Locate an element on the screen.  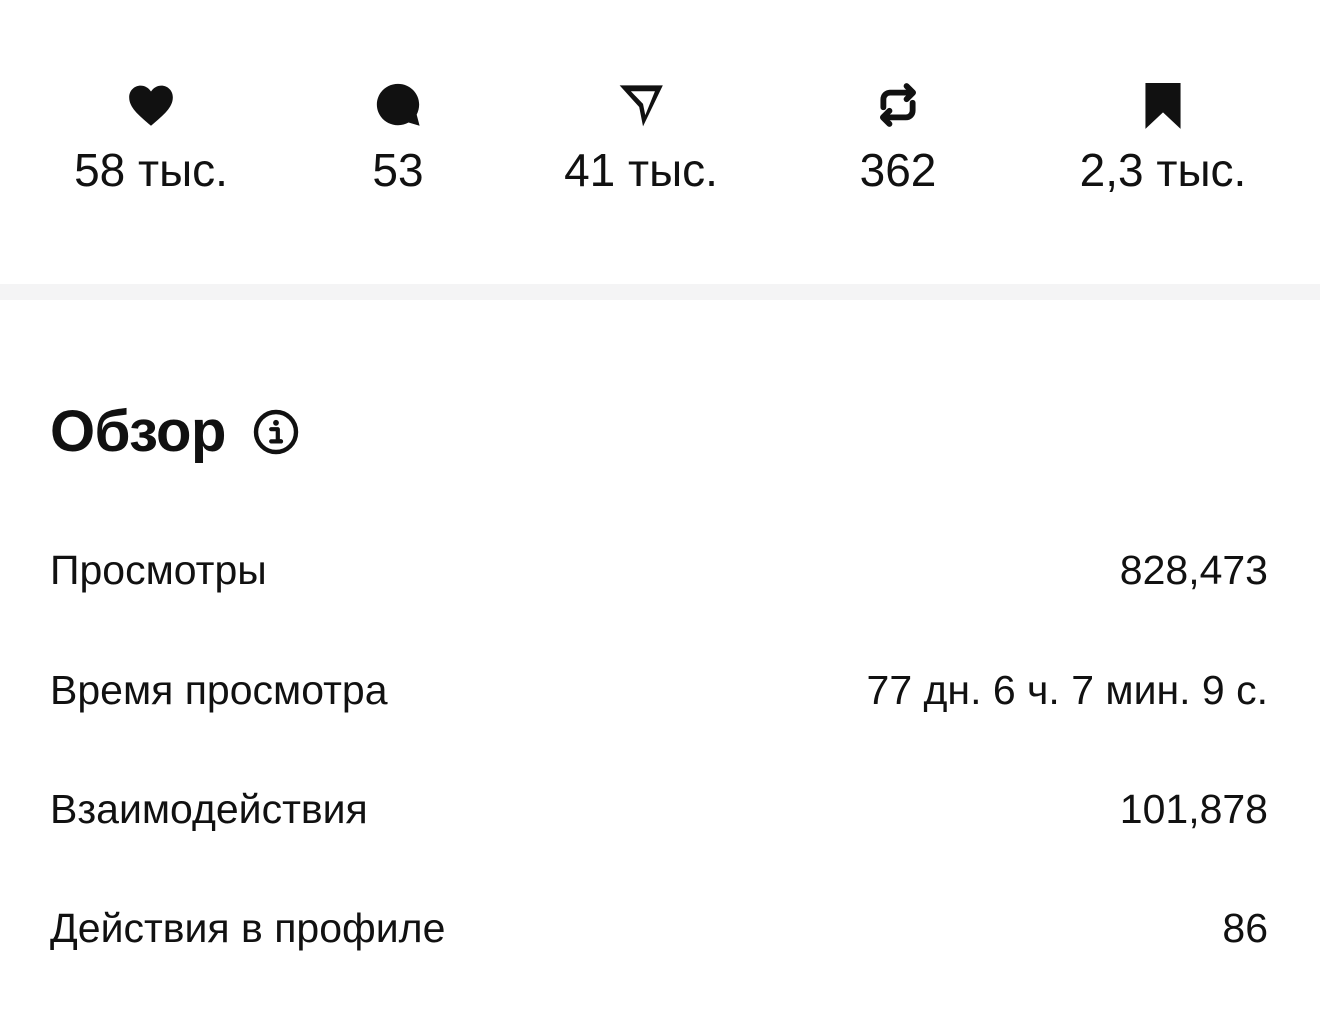
repost-icon is located at coordinates (898, 105).